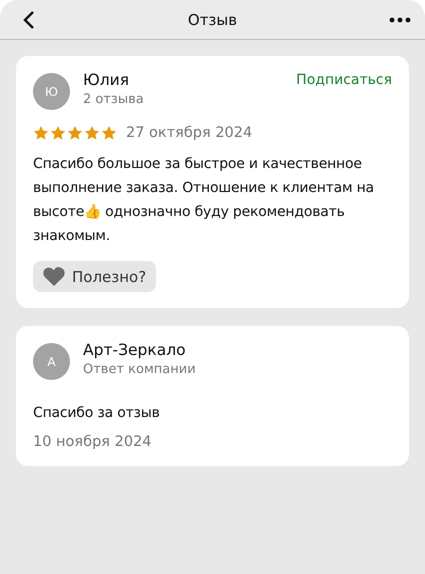  I want to click on reply-label: Ответ компании, so click(140, 369).